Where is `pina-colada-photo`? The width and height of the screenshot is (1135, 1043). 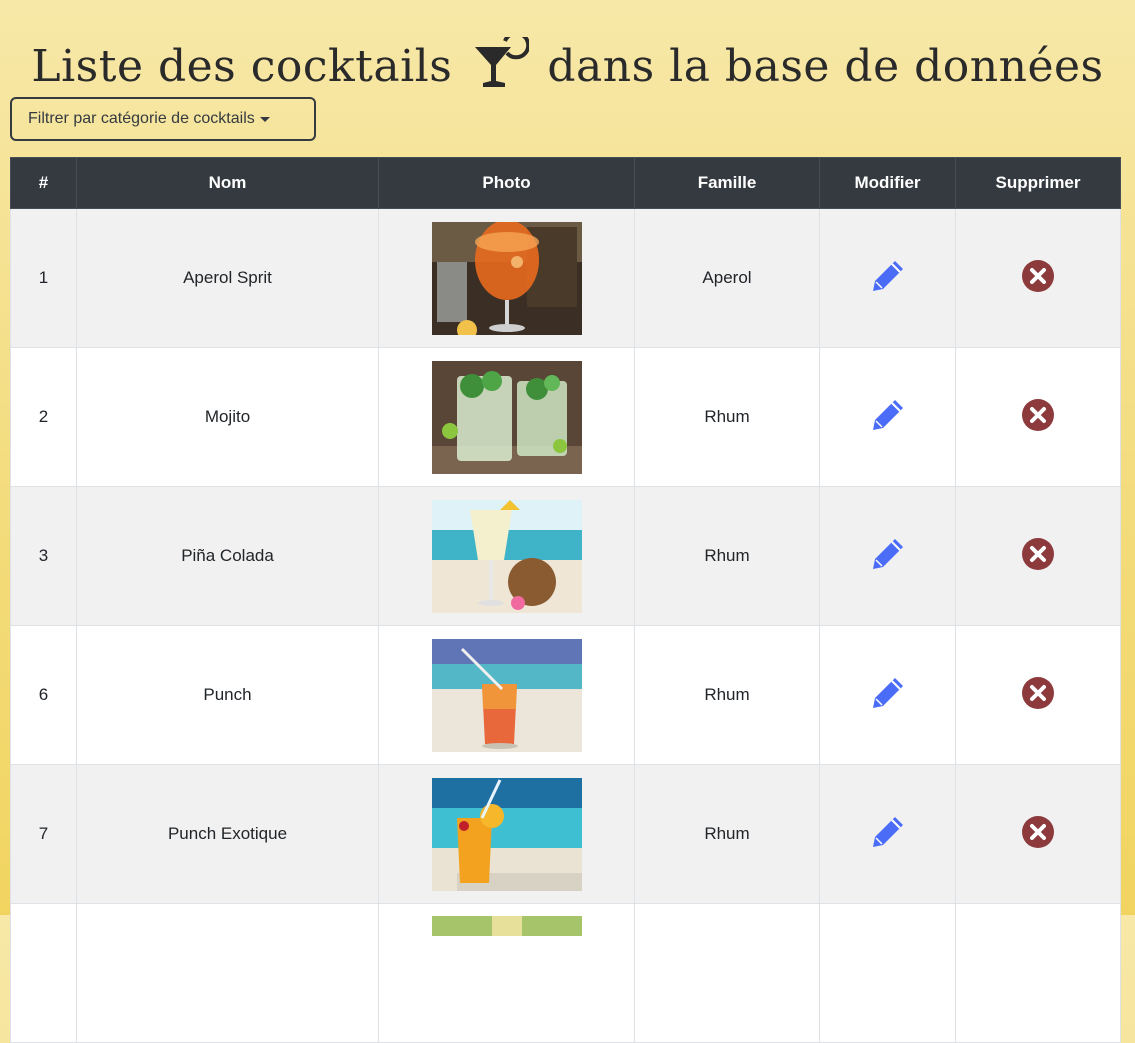
pina-colada-photo is located at coordinates (506, 556).